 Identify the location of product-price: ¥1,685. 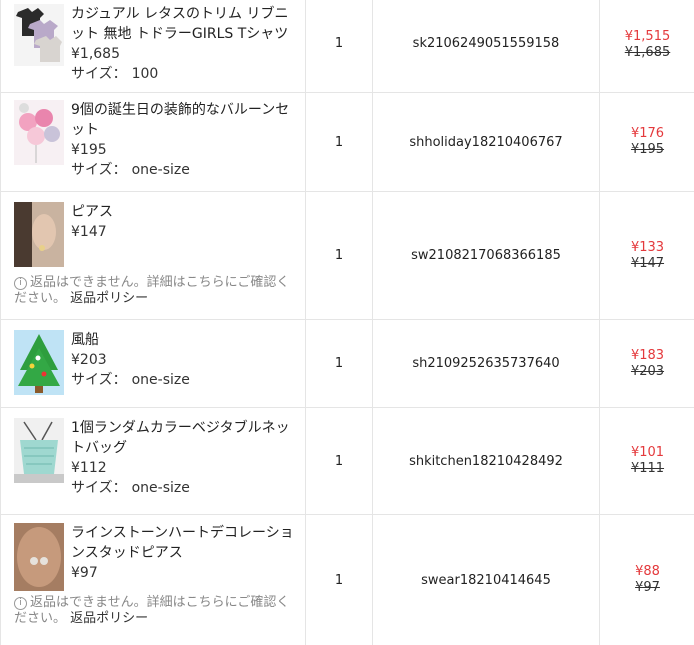
(95, 54).